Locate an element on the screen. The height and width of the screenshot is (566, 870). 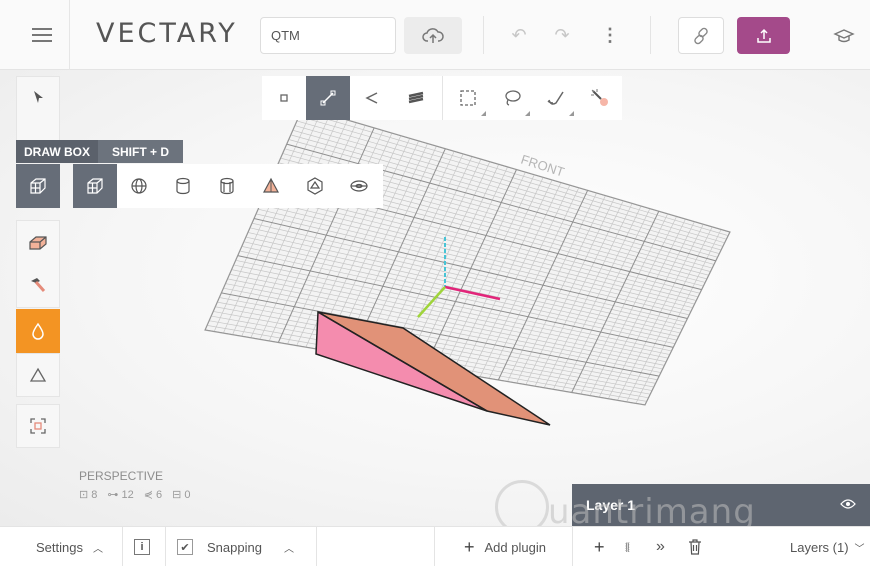
more-options-button: ⋮ is located at coordinates (610, 35).